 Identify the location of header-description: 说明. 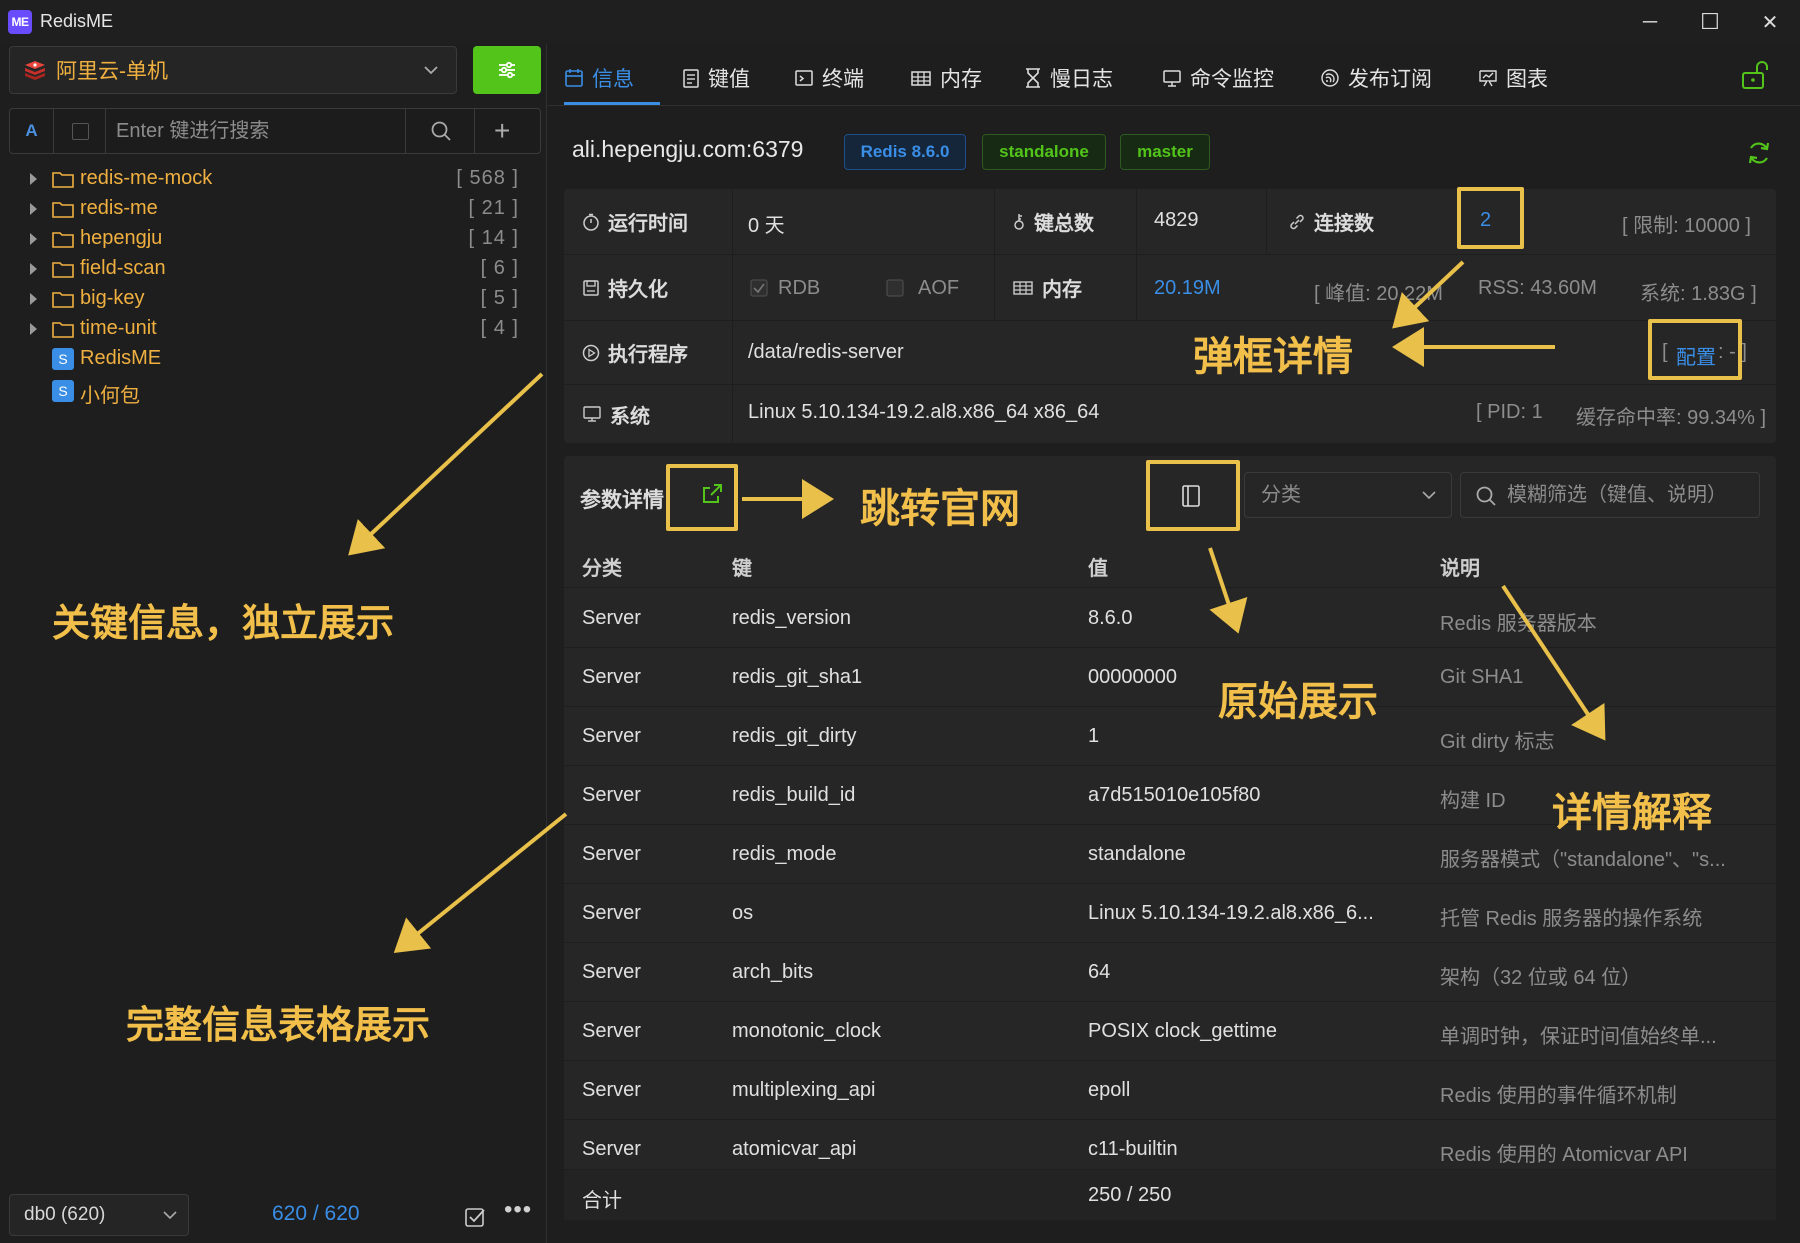
(1460, 566).